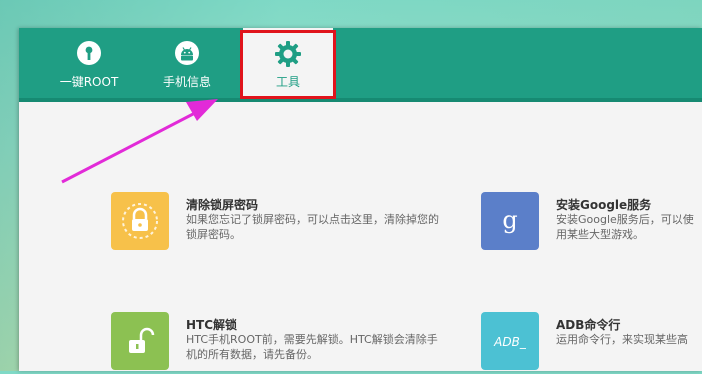  What do you see at coordinates (622, 339) in the screenshot?
I see `tool-description: 运用命令行，来实现某些高` at bounding box center [622, 339].